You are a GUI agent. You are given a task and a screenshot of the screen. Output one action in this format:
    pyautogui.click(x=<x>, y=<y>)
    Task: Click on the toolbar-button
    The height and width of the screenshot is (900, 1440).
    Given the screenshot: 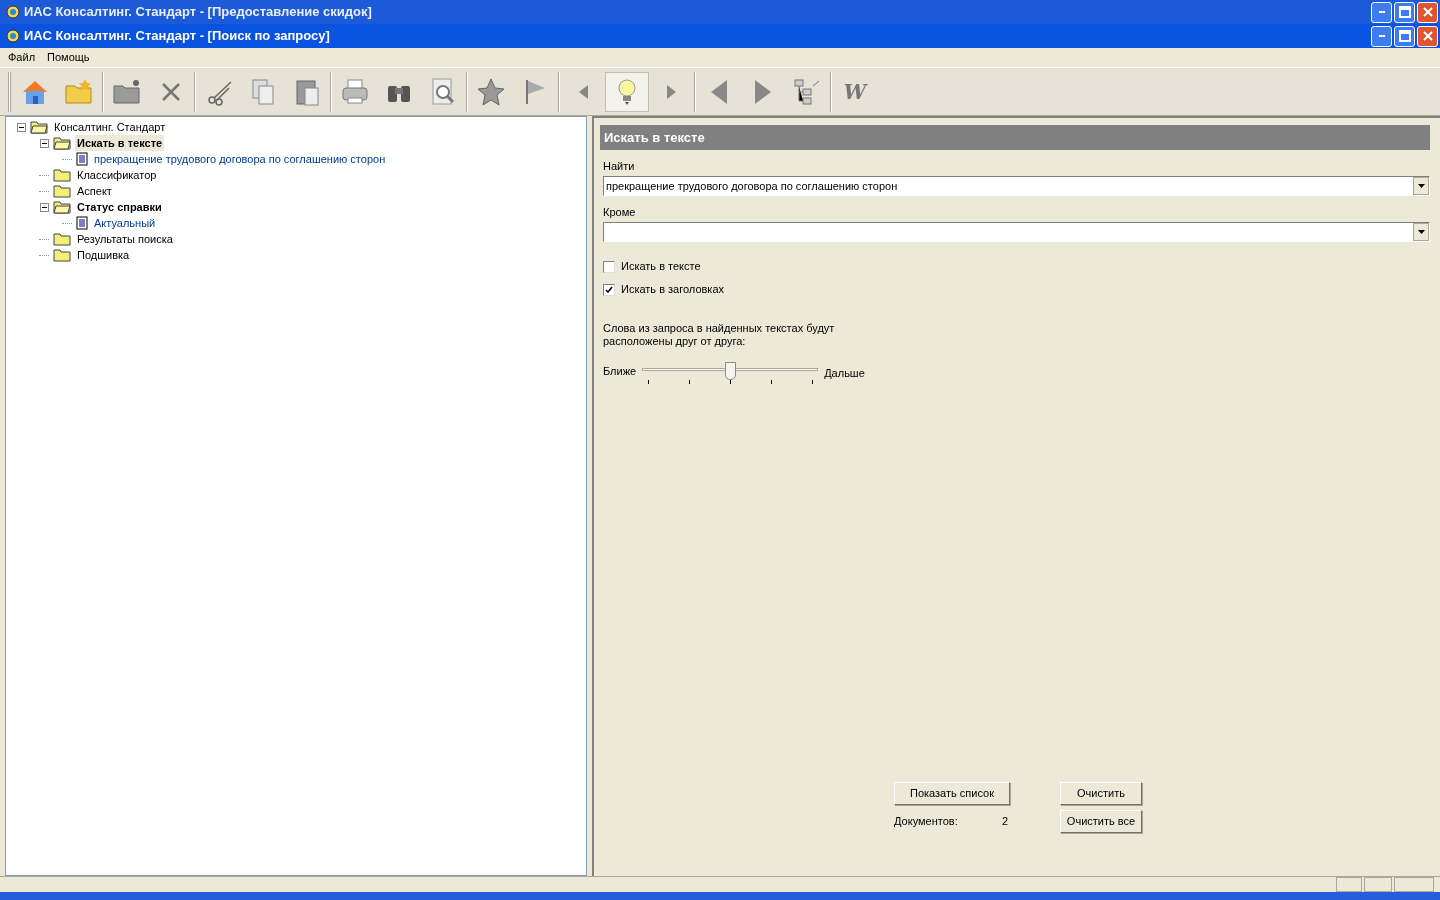 What is the action you would take?
    pyautogui.click(x=627, y=91)
    